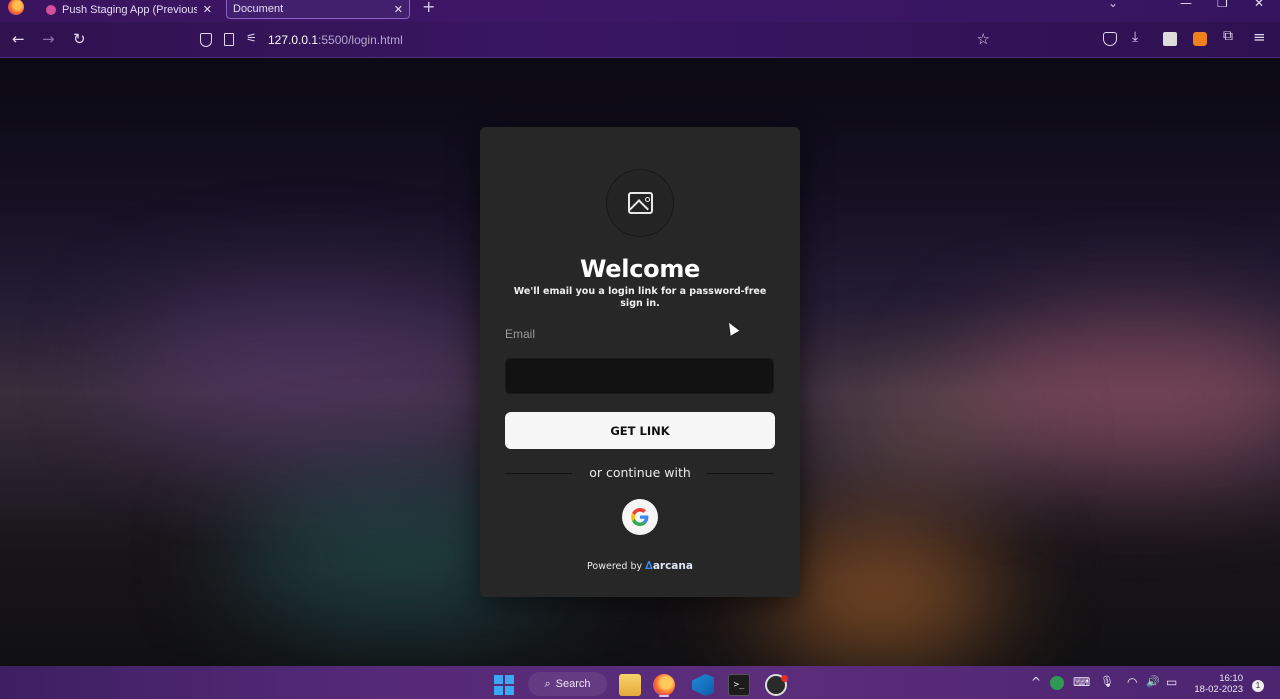 This screenshot has width=1280, height=699. I want to click on back-button: ←, so click(18, 39).